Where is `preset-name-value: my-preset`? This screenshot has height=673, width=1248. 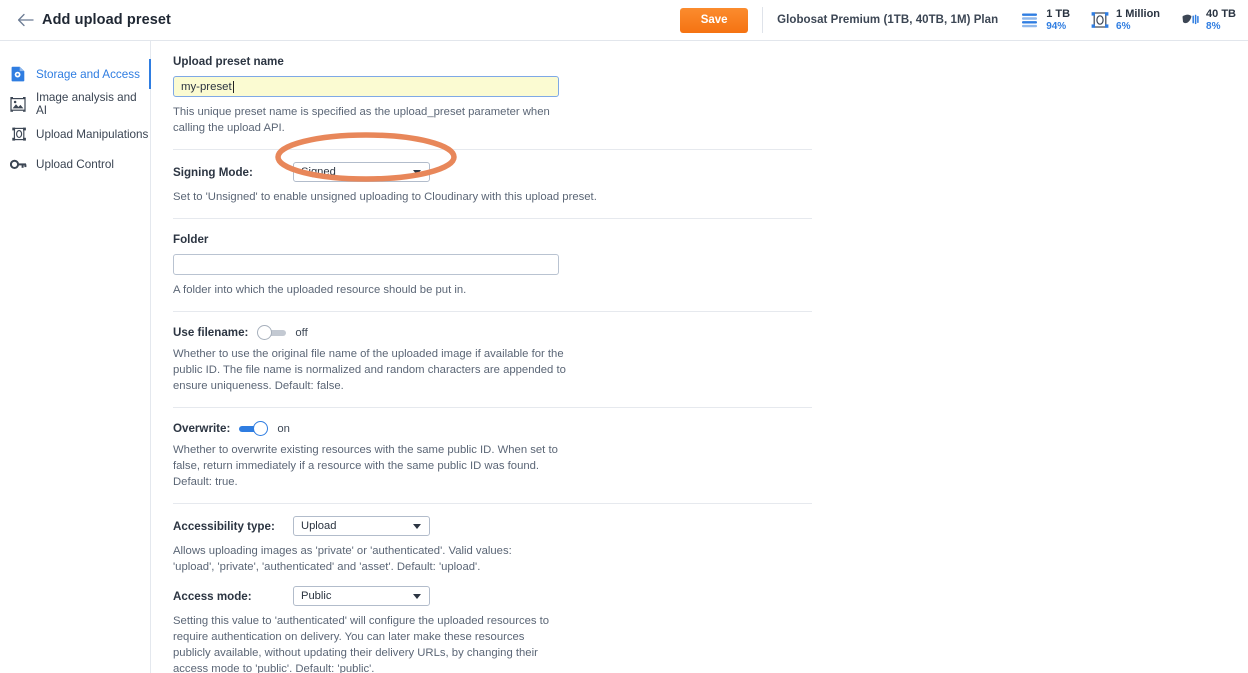
preset-name-value: my-preset is located at coordinates (206, 86).